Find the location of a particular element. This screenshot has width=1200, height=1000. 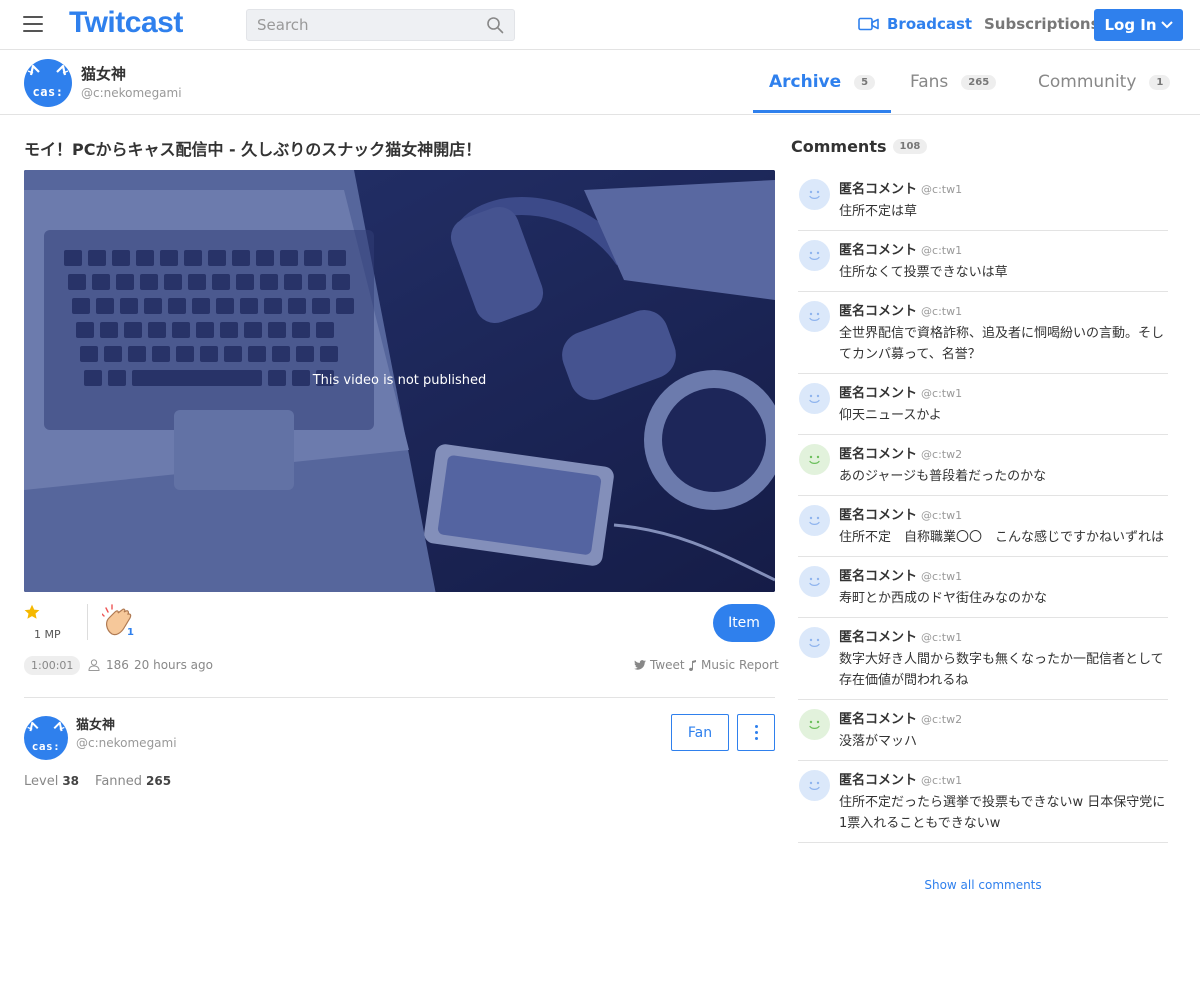

time-ago: 20 hours ago is located at coordinates (173, 665).